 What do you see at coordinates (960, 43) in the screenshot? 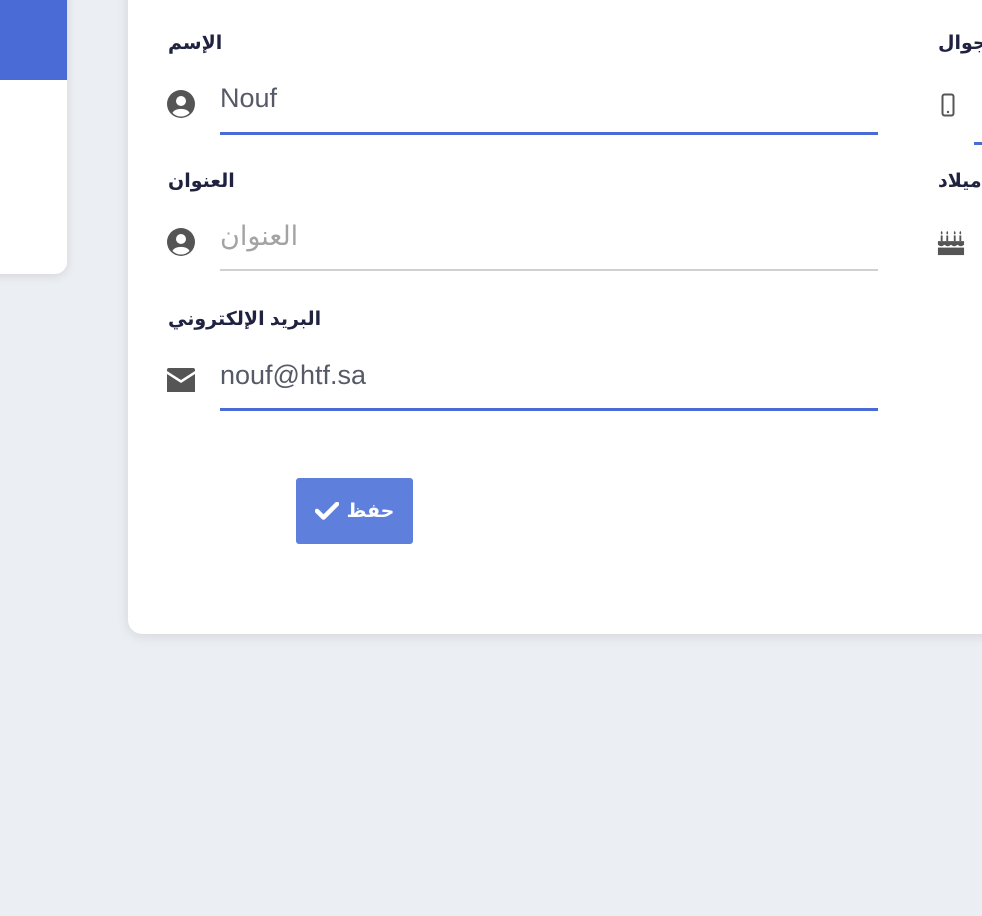
I see `mobile-label: جوال` at bounding box center [960, 43].